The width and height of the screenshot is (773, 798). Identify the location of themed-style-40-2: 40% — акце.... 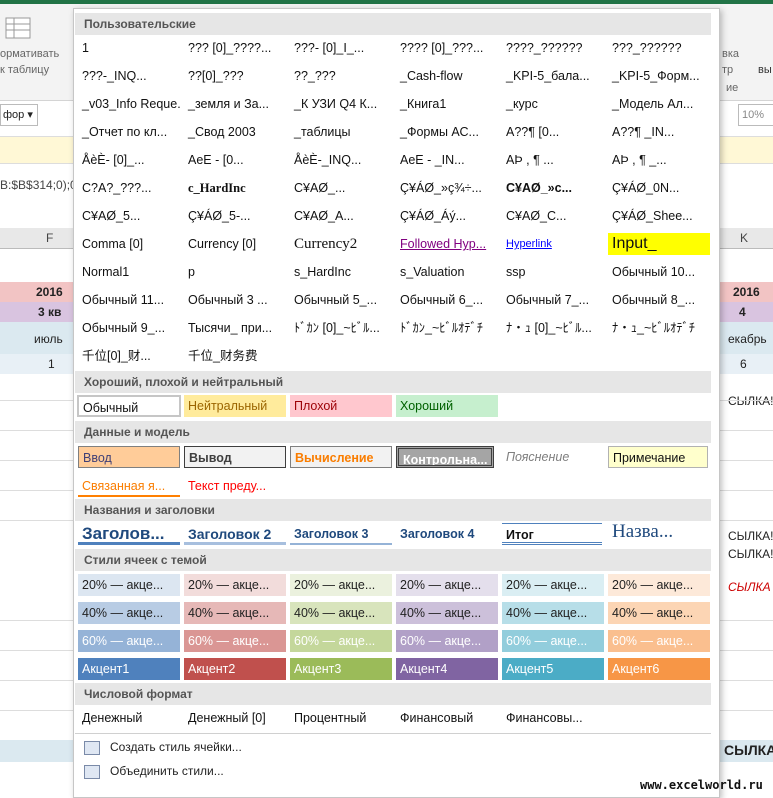
(235, 613).